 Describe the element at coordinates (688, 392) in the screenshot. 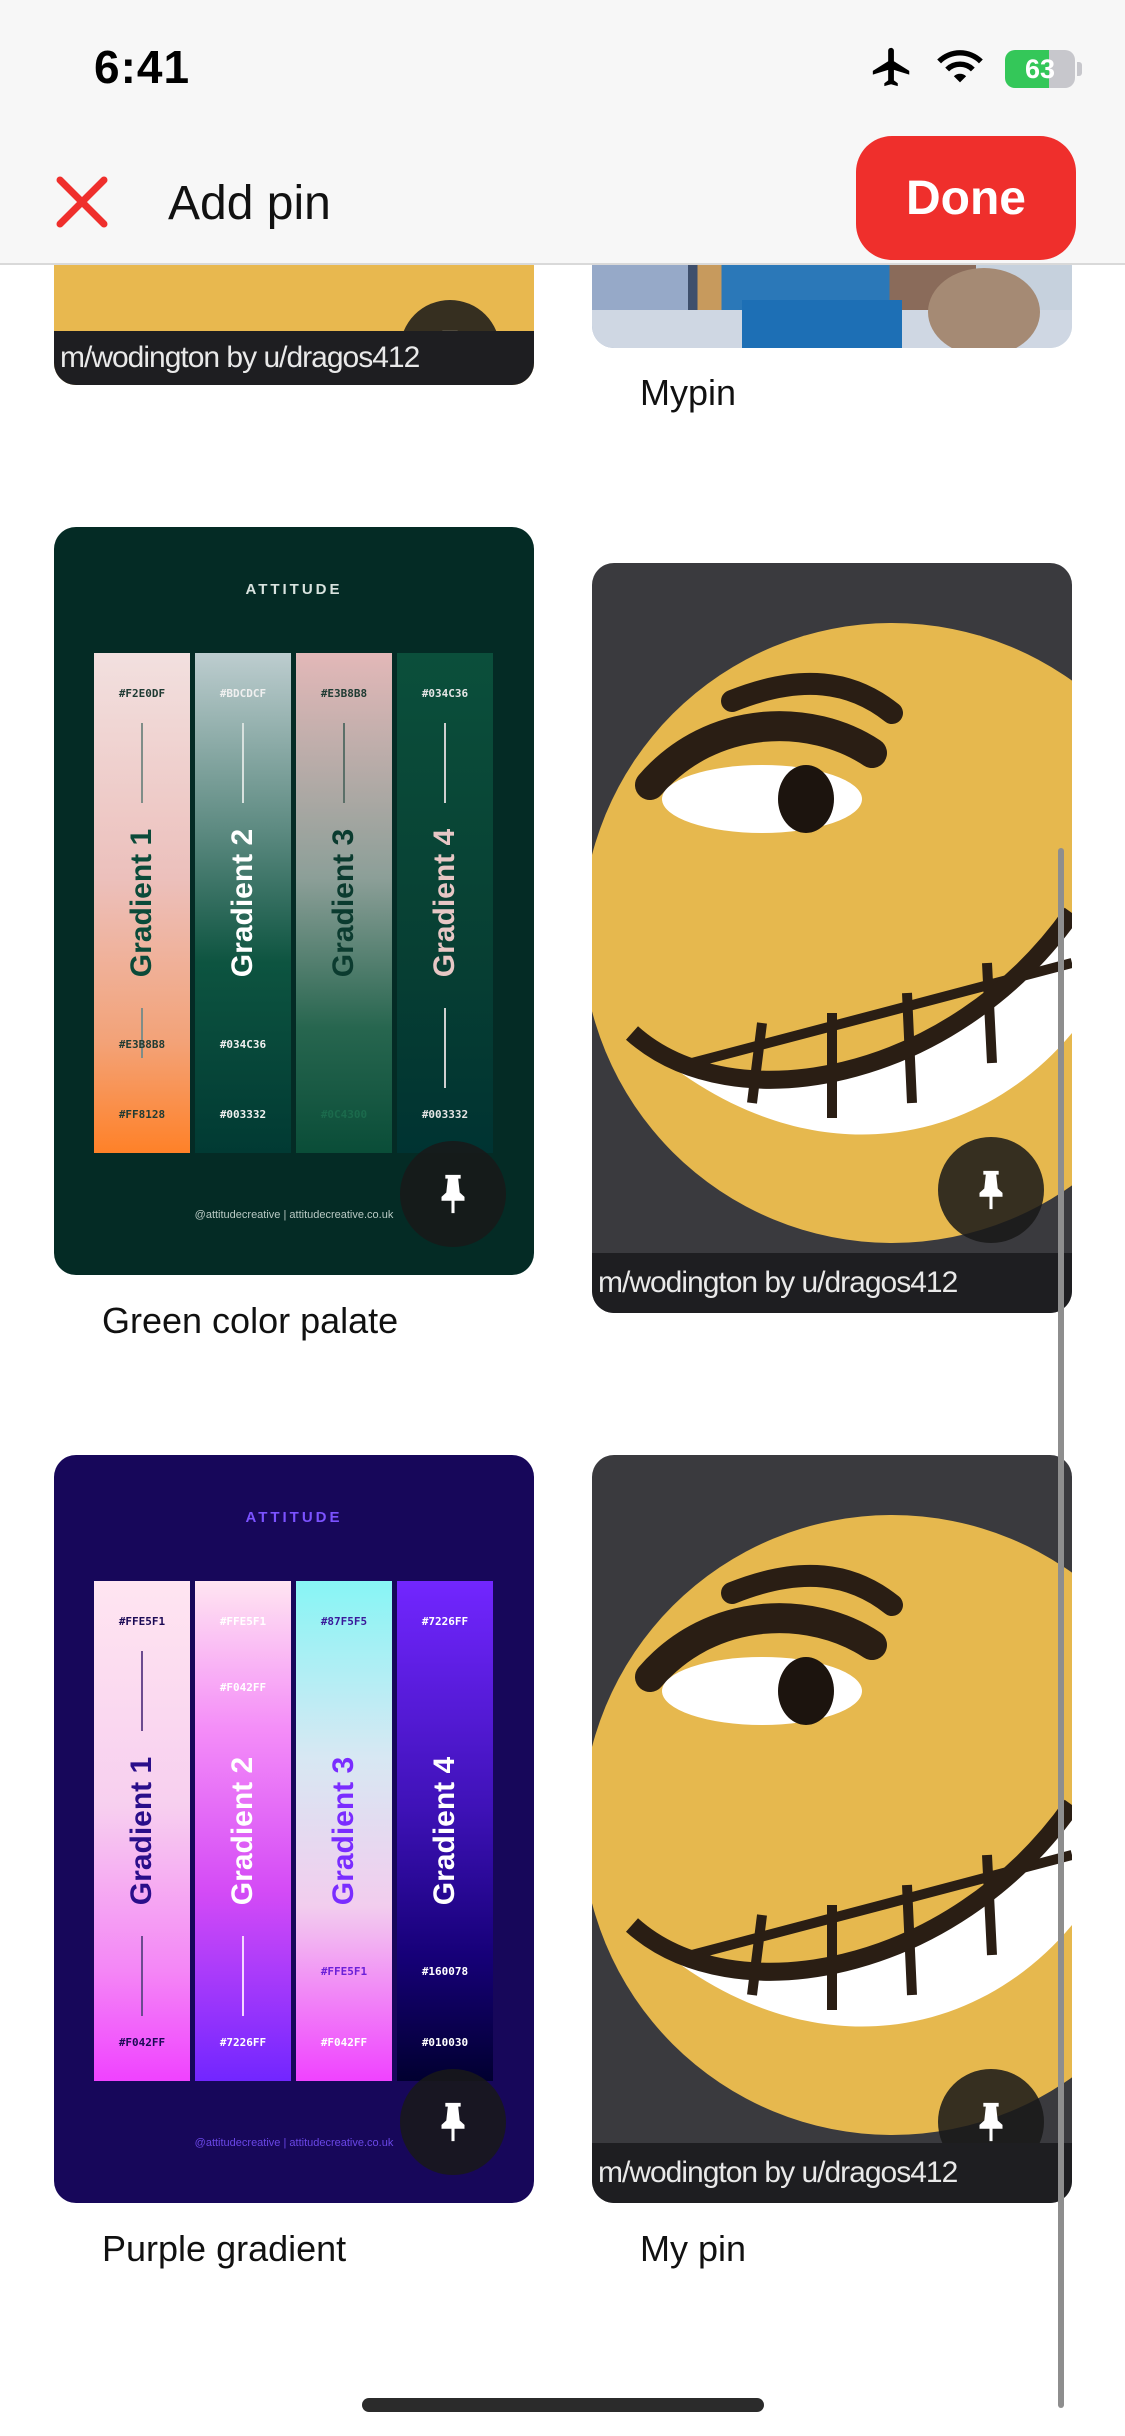

I see `pin-title: Mypin` at that location.